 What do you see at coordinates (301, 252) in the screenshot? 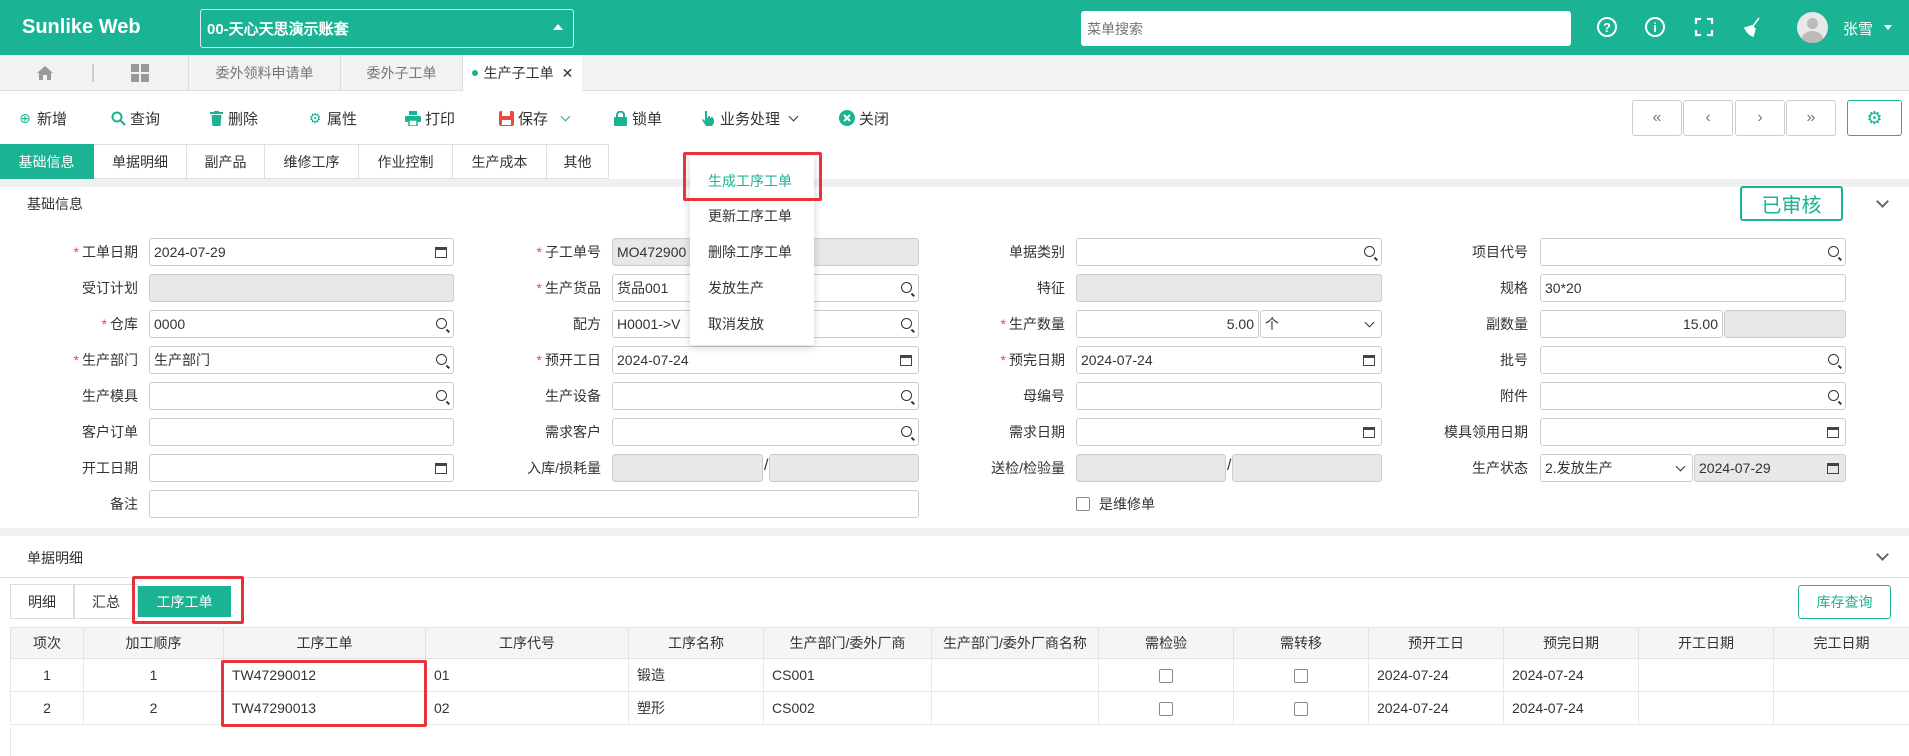
I see `order-date-field: 2024-07-29` at bounding box center [301, 252].